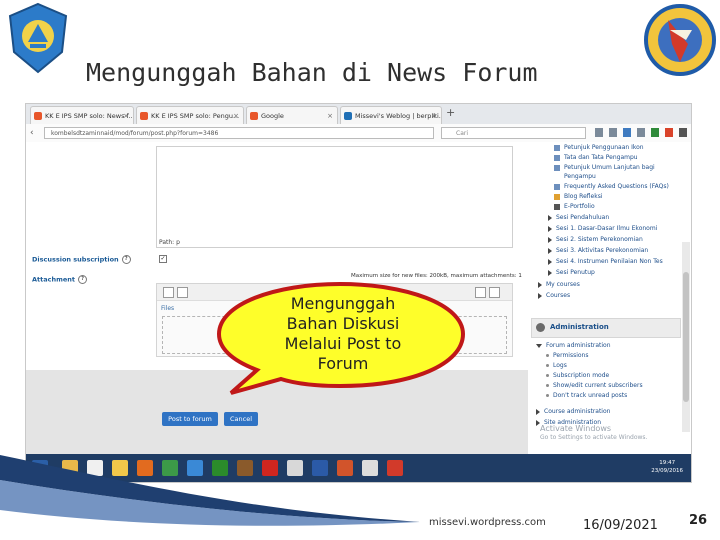 This screenshot has height=540, width=720. I want to click on reading-list-icon, so click(613, 132).